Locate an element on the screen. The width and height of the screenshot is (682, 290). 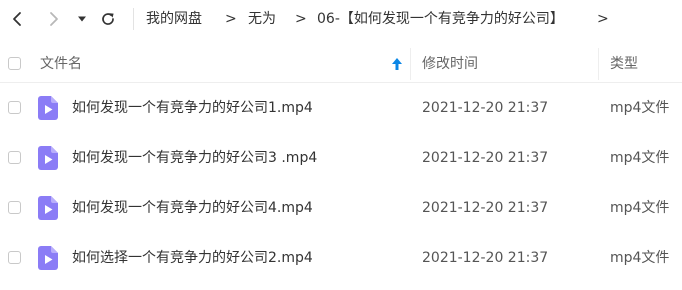
file-name: 如何发现一个有竞争力的好公司3 .mp4 is located at coordinates (194, 158).